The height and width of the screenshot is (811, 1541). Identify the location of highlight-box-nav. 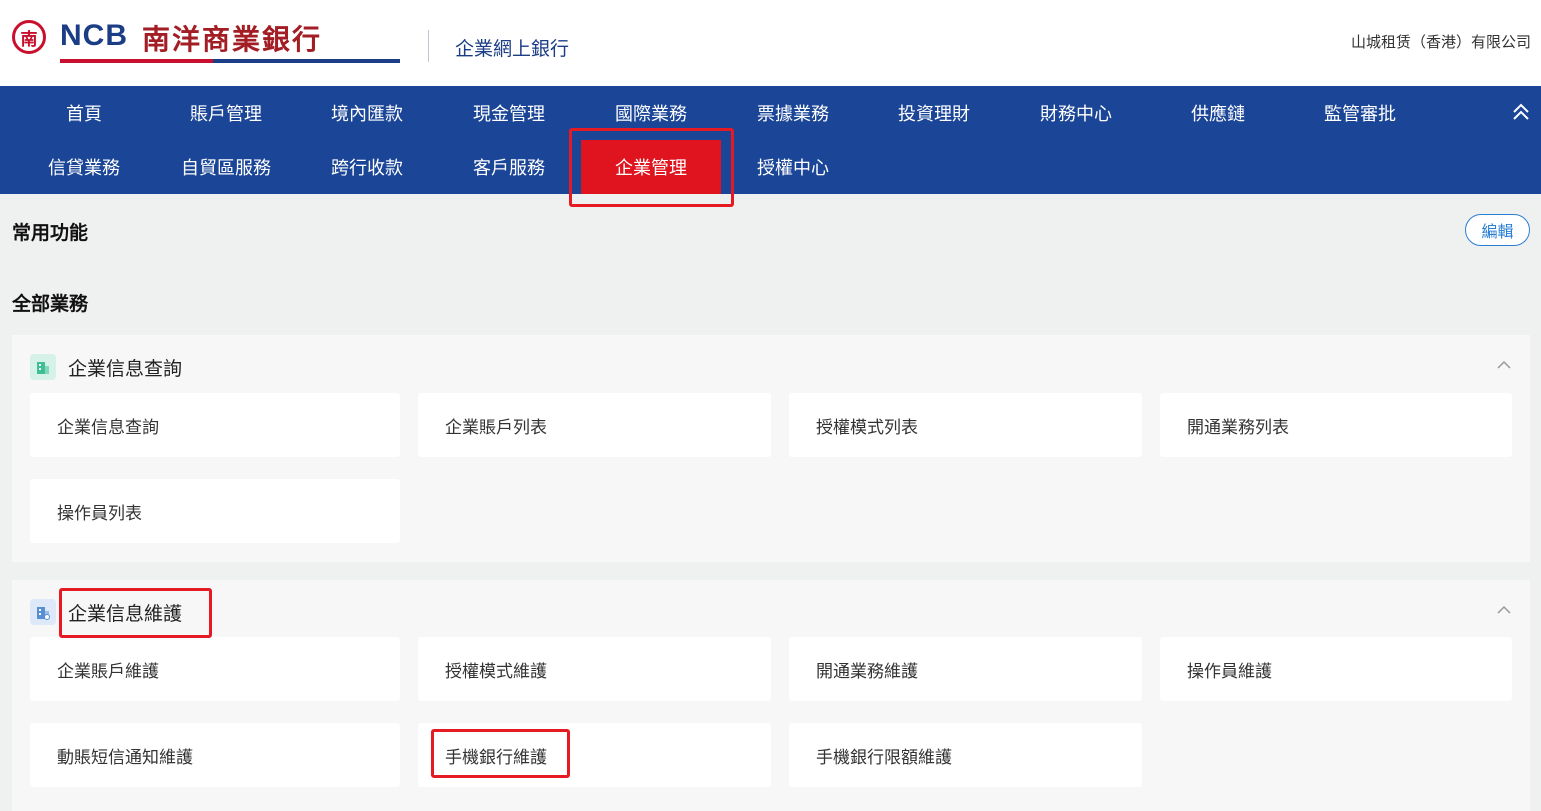
(651, 167).